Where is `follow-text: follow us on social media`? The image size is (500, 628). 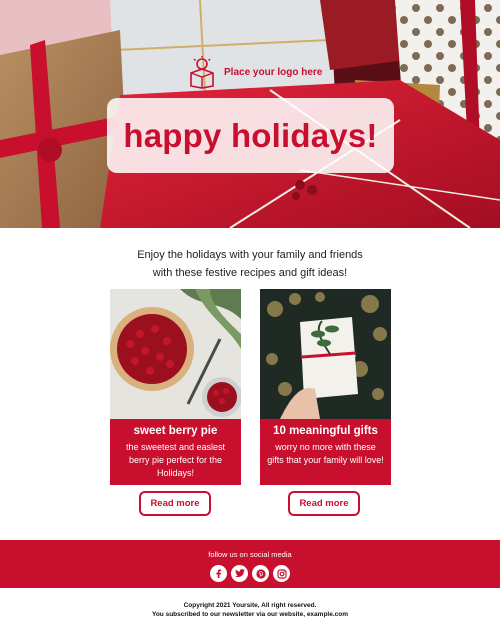 follow-text: follow us on social media is located at coordinates (250, 554).